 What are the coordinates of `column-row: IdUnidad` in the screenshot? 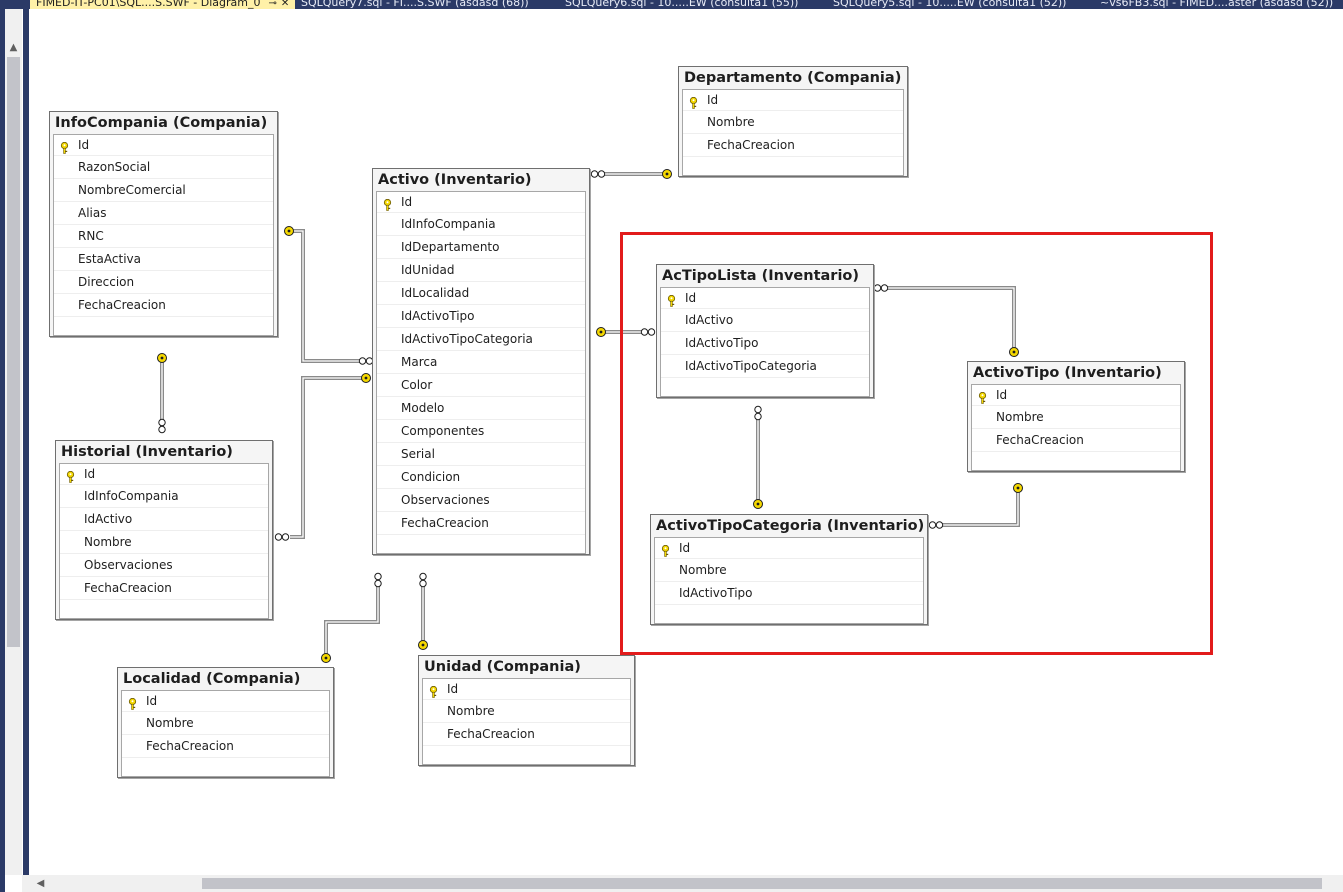 It's located at (481, 270).